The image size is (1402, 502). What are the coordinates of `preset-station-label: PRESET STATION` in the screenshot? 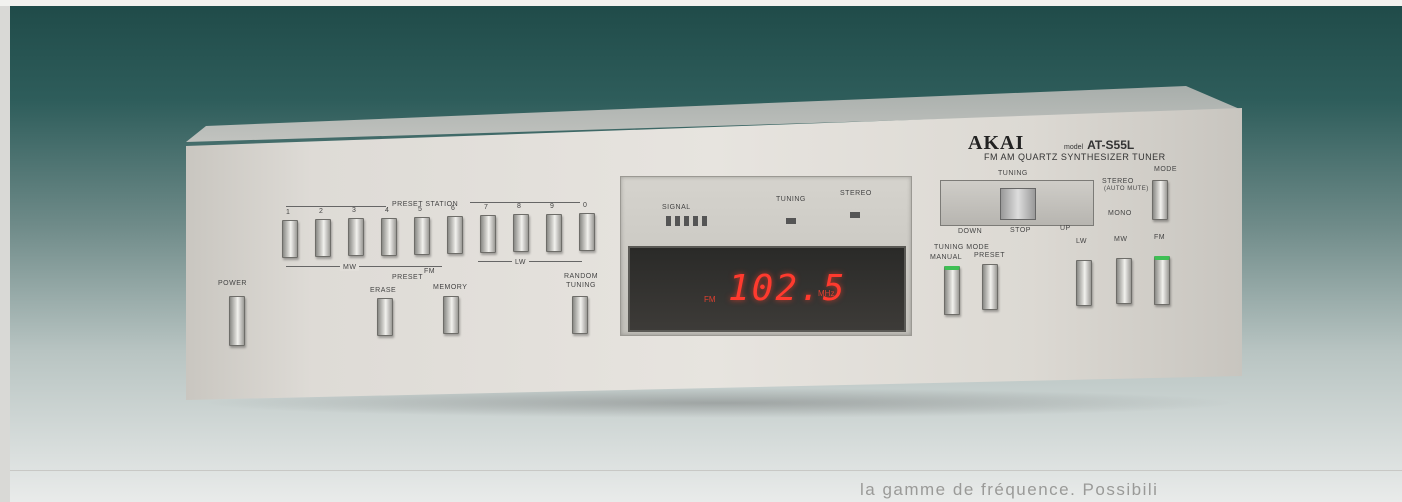 It's located at (425, 204).